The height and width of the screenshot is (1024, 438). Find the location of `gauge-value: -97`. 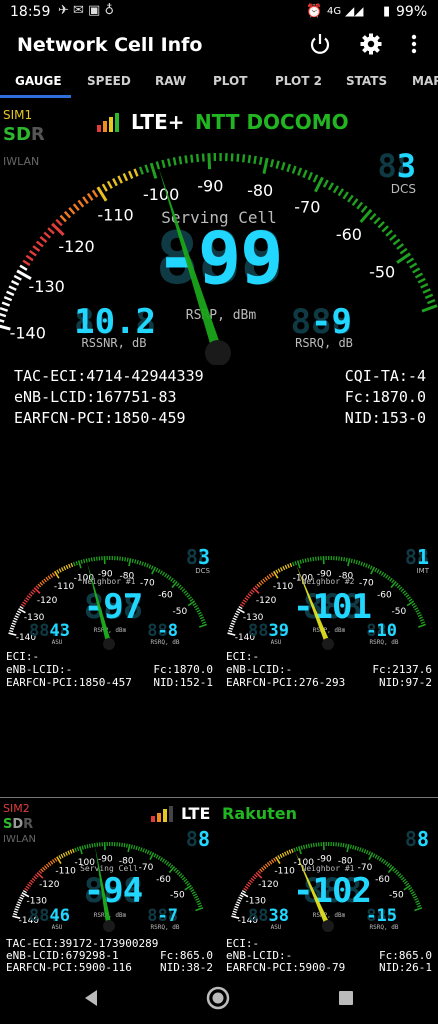

gauge-value: -97 is located at coordinates (113, 607).